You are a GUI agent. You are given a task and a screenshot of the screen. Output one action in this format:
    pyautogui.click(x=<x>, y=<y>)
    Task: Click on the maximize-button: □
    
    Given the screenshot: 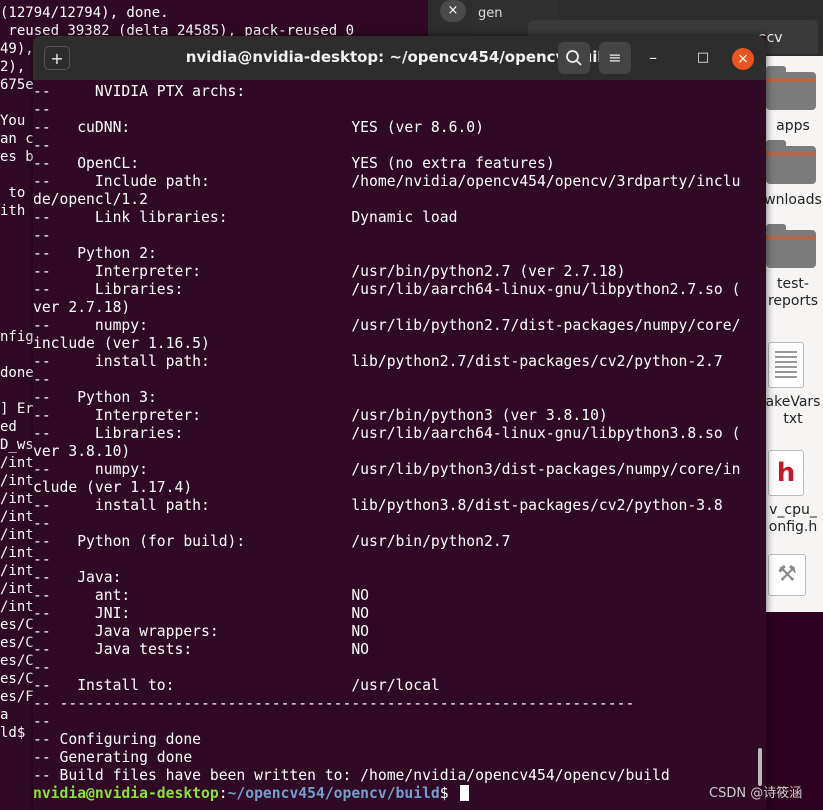 What is the action you would take?
    pyautogui.click(x=703, y=58)
    